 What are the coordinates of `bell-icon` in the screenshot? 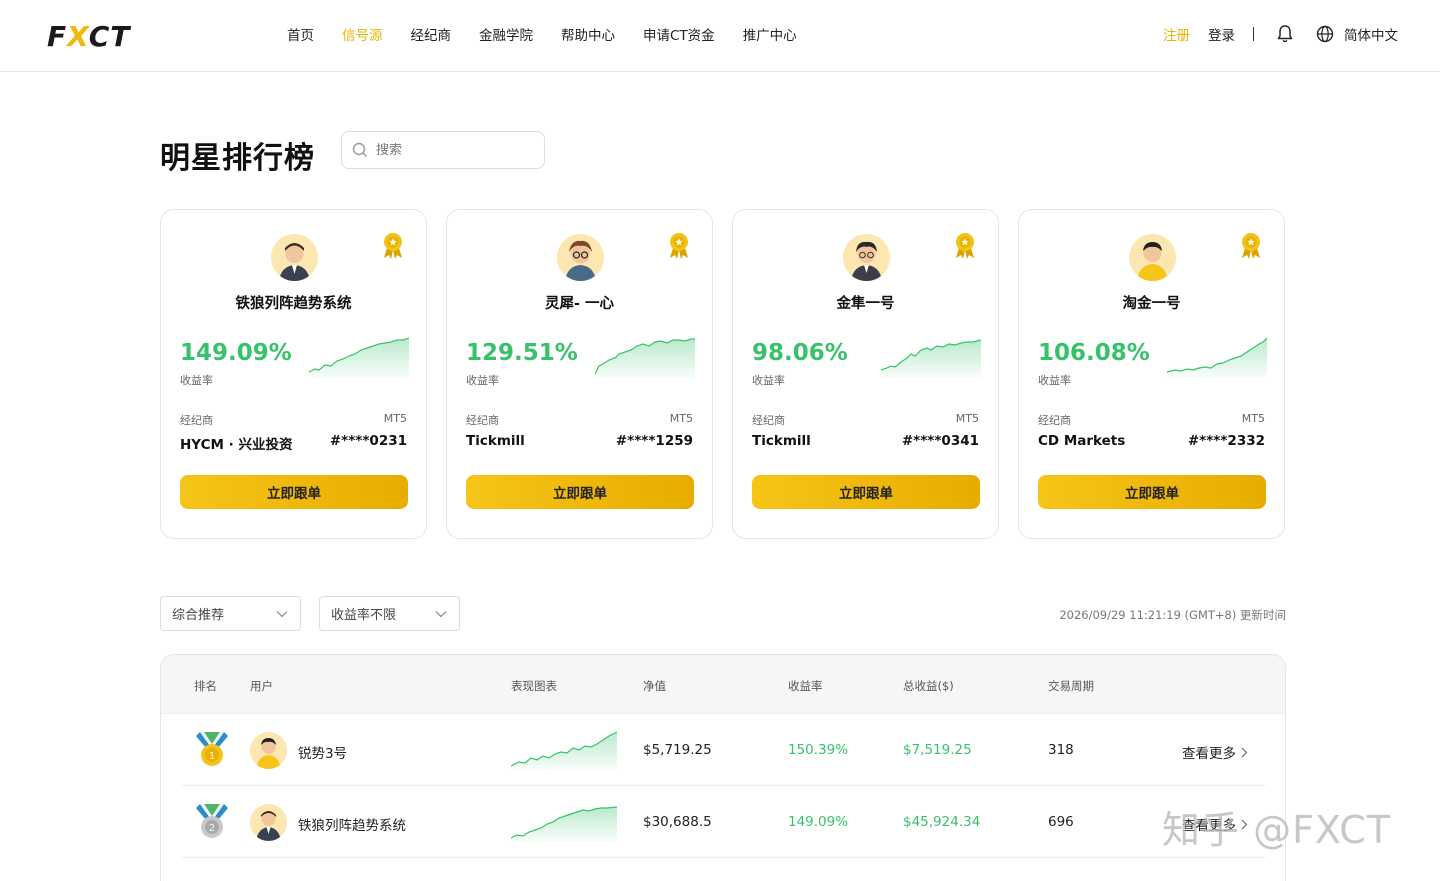 It's located at (1285, 34).